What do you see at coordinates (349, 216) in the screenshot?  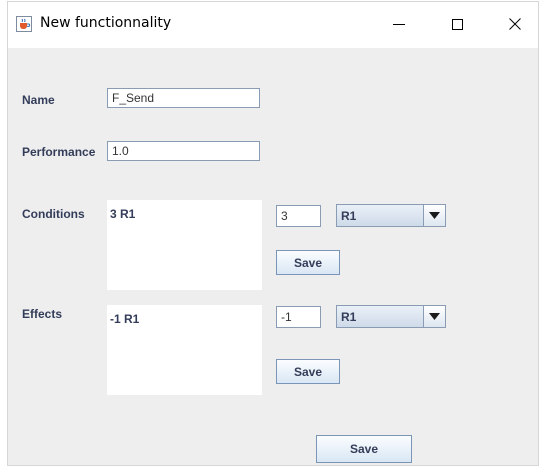 I see `conditions-resource-selected: R1` at bounding box center [349, 216].